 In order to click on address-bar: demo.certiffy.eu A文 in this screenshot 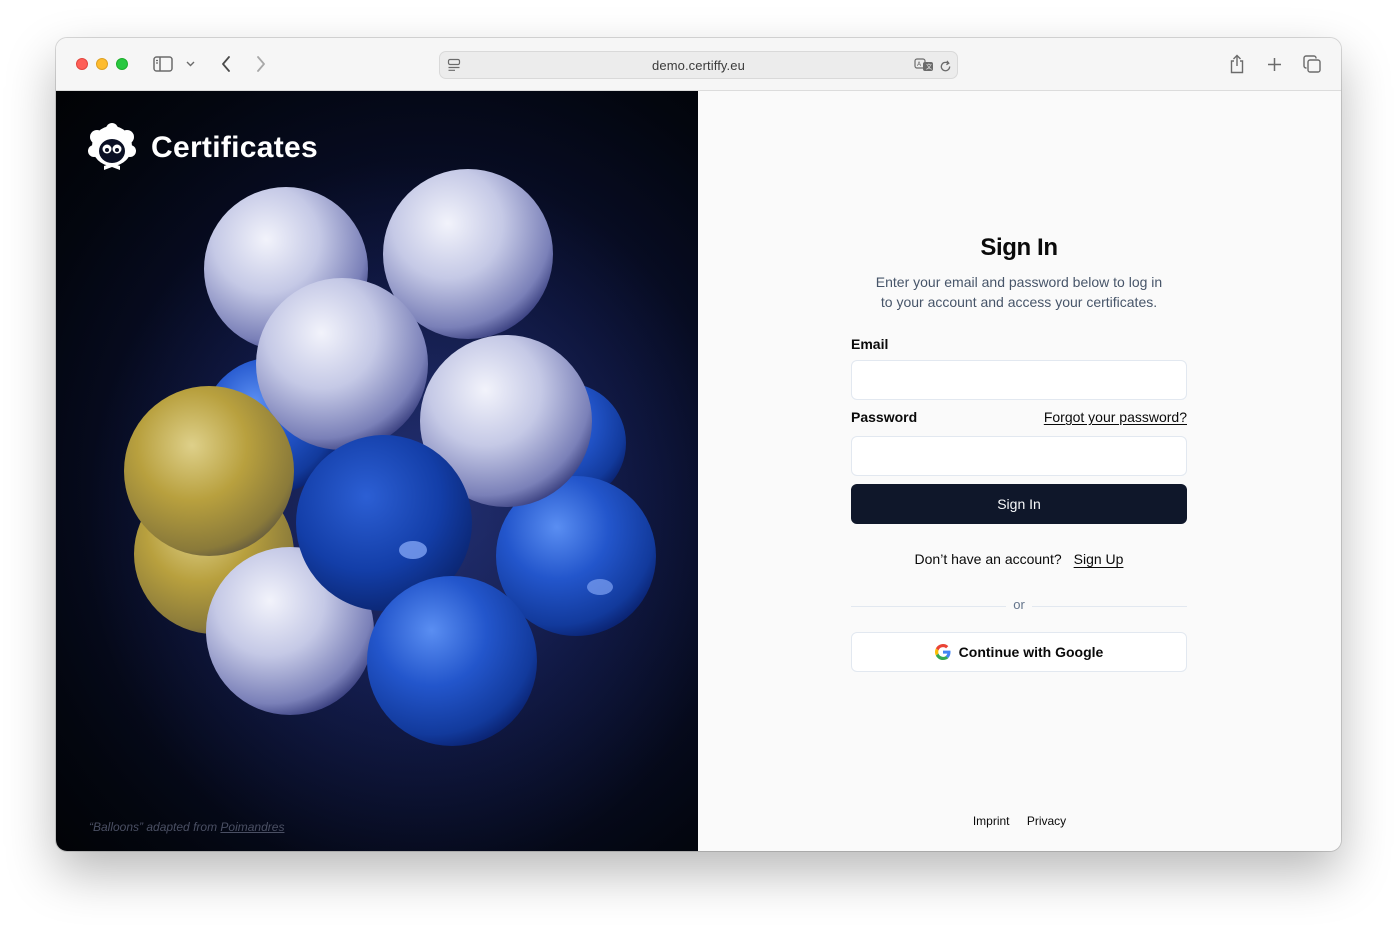, I will do `click(698, 65)`.